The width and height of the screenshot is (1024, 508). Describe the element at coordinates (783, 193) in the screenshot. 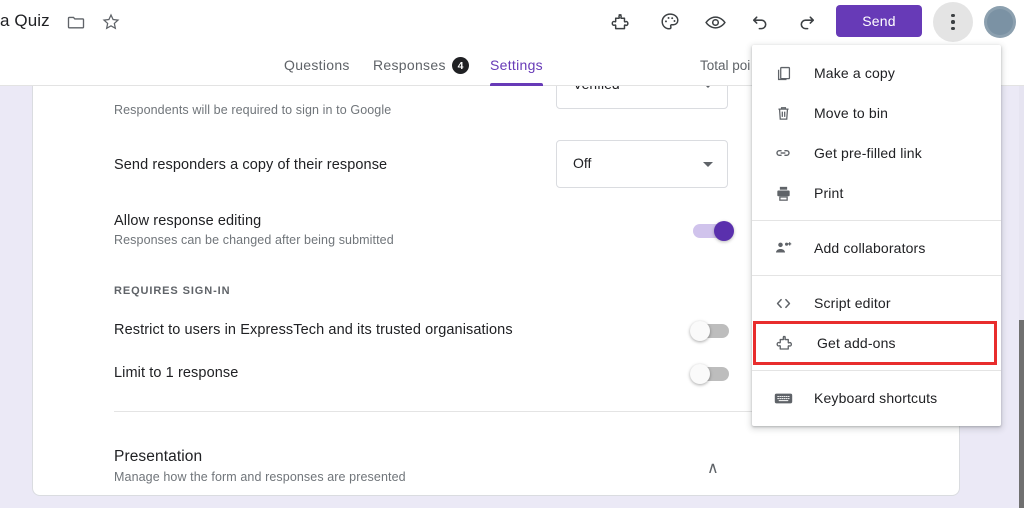

I see `printer-icon` at that location.